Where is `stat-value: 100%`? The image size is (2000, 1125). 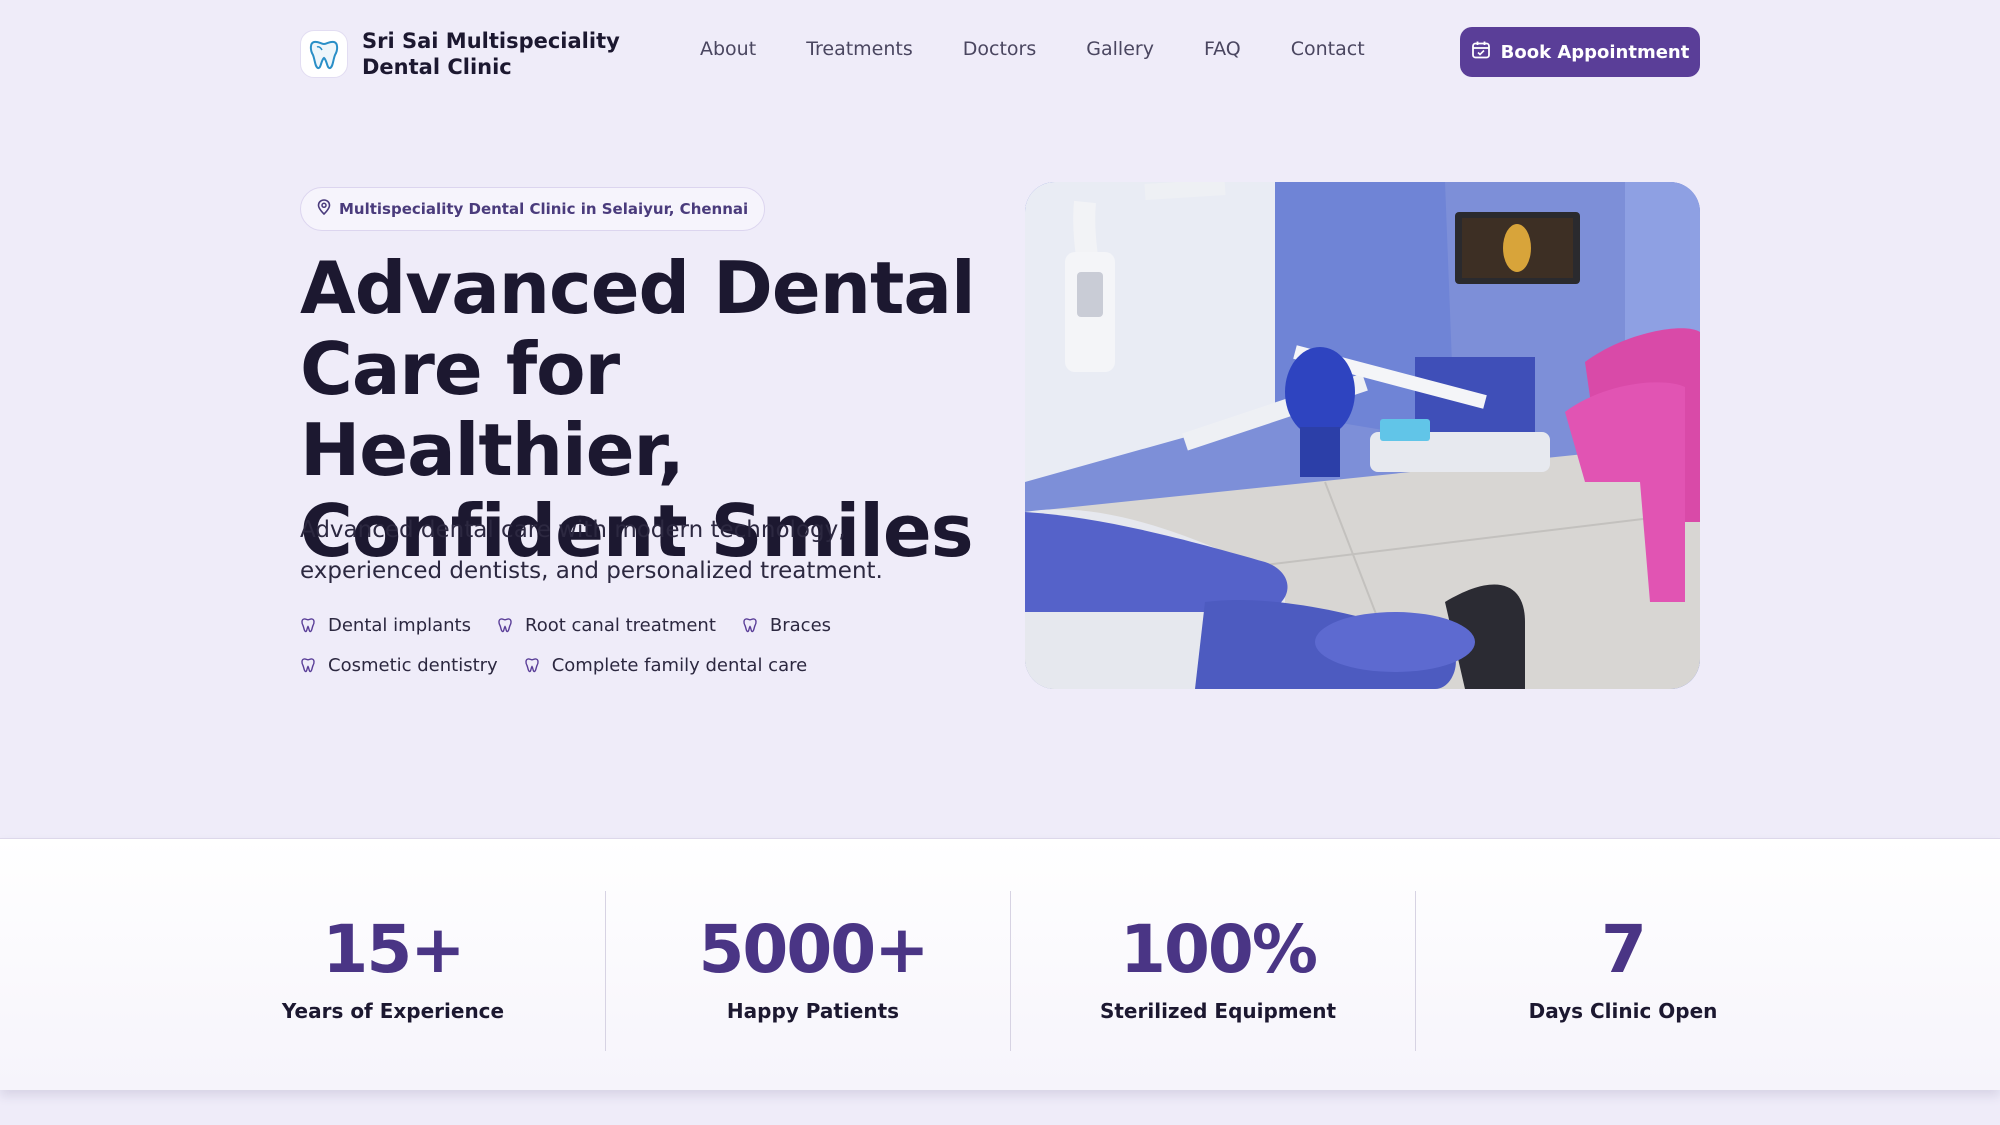 stat-value: 100% is located at coordinates (1219, 949).